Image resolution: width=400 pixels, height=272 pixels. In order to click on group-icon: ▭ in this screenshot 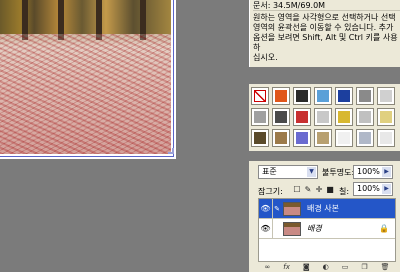, I will do `click(345, 267)`.